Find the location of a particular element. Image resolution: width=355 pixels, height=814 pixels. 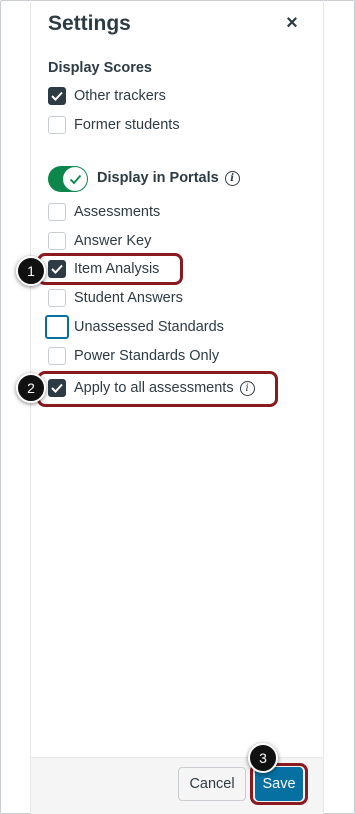

checkbox-answer-key: Answer Key is located at coordinates (99, 241).